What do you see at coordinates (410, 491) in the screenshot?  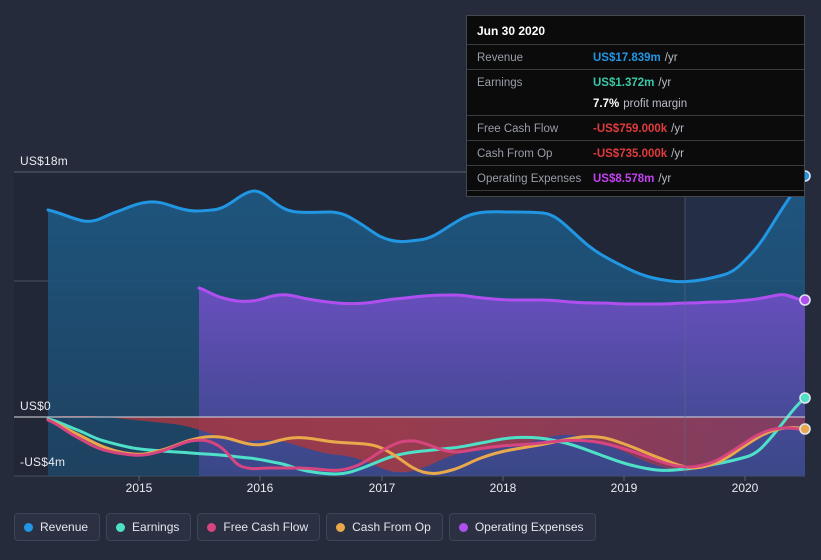 I see `x-axis: 2015 2016 2017 2018 2019 2020` at bounding box center [410, 491].